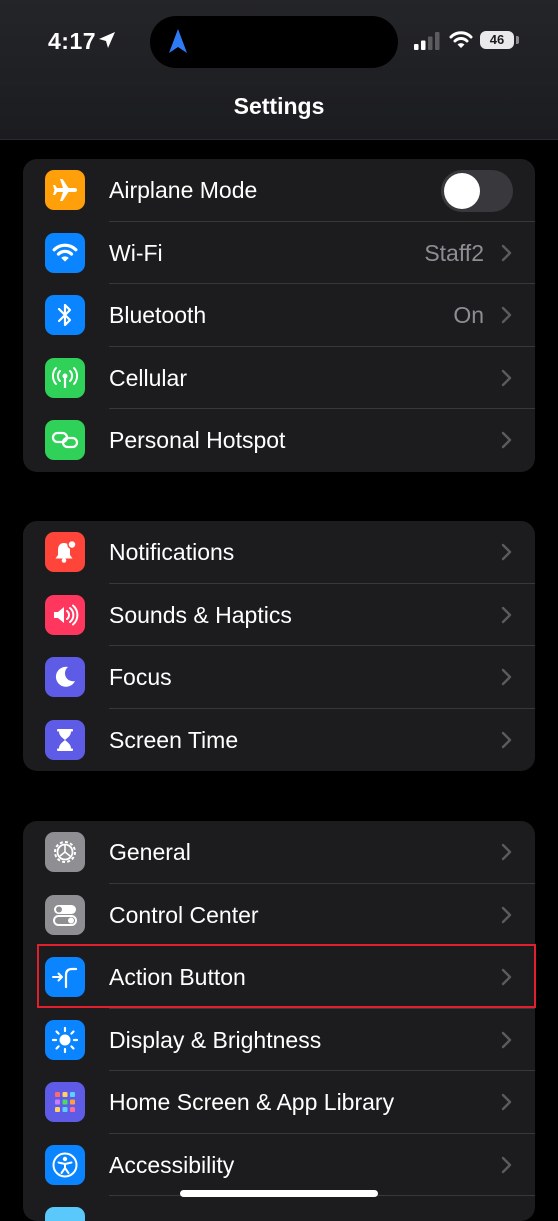 This screenshot has height=1221, width=558. I want to click on settings-row-home-screen: Home Screen & App Library, so click(279, 1102).